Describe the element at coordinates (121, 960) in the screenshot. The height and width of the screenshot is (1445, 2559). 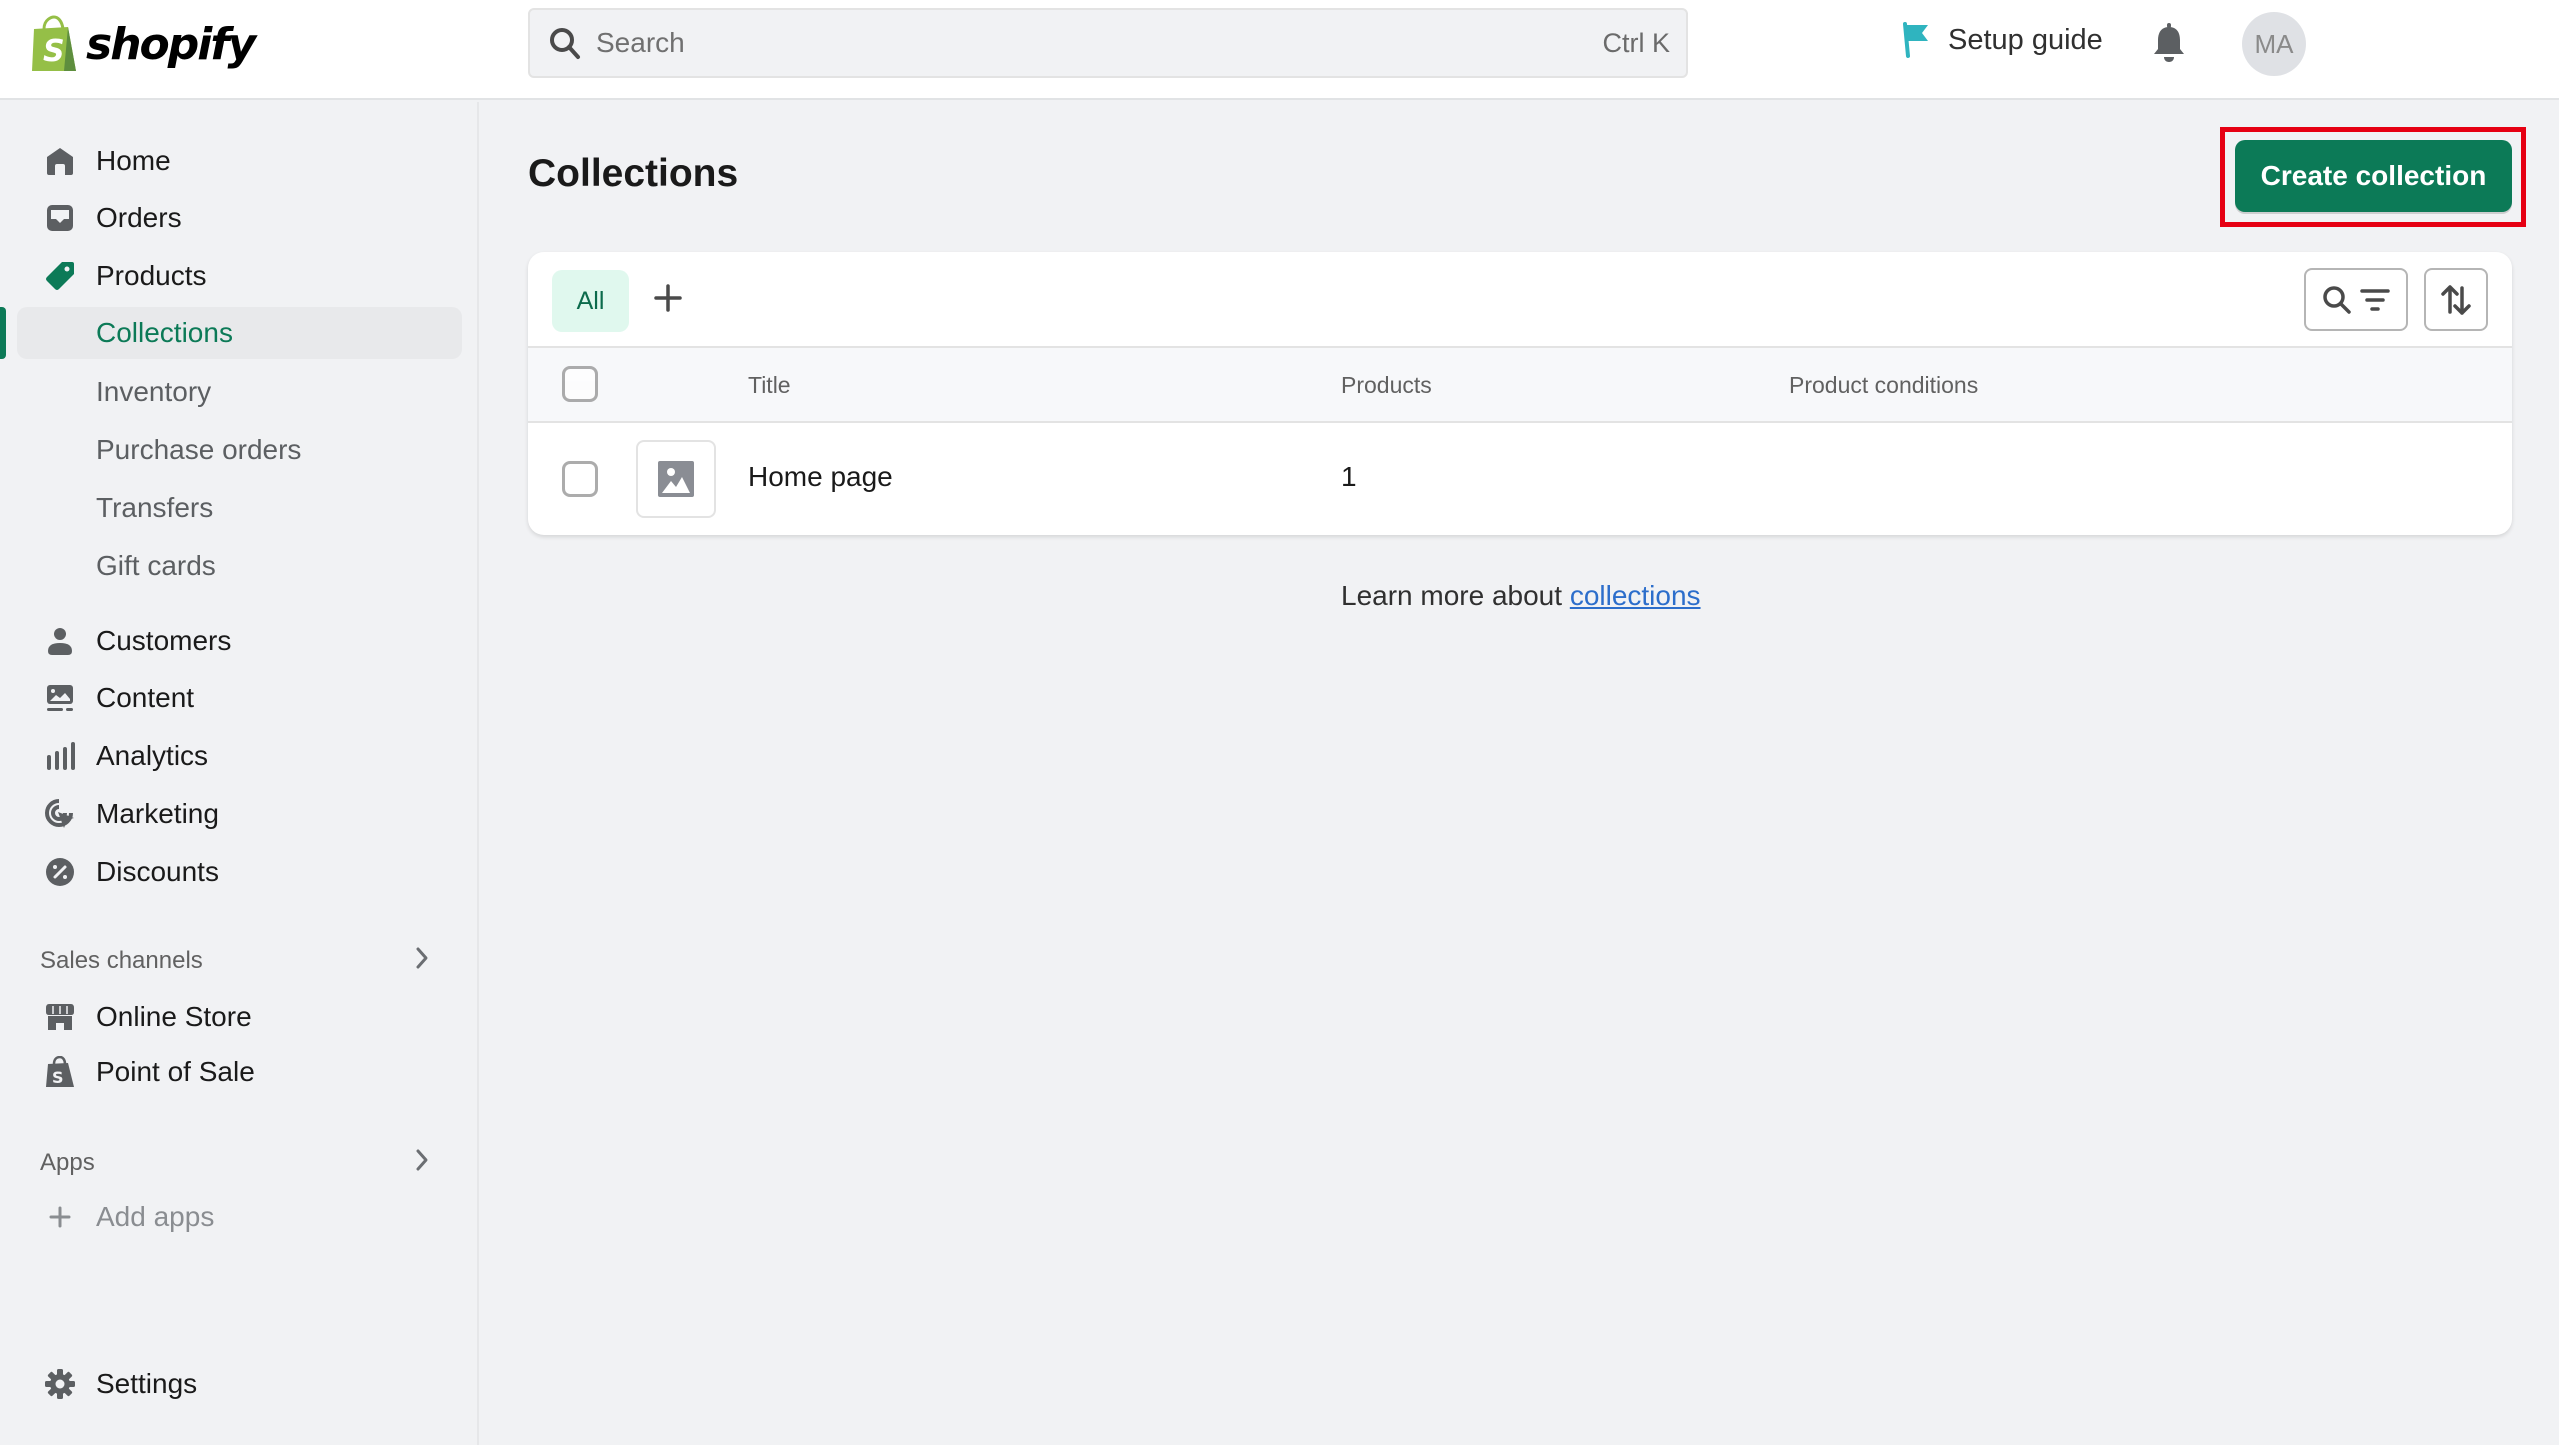
I see `sales-channels-heading: Sales channels` at that location.